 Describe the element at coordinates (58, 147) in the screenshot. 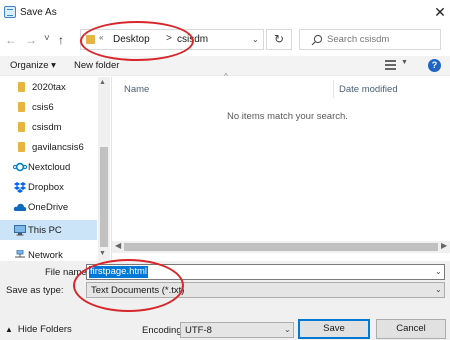

I see `nav-item-label: gavilancsis6` at that location.